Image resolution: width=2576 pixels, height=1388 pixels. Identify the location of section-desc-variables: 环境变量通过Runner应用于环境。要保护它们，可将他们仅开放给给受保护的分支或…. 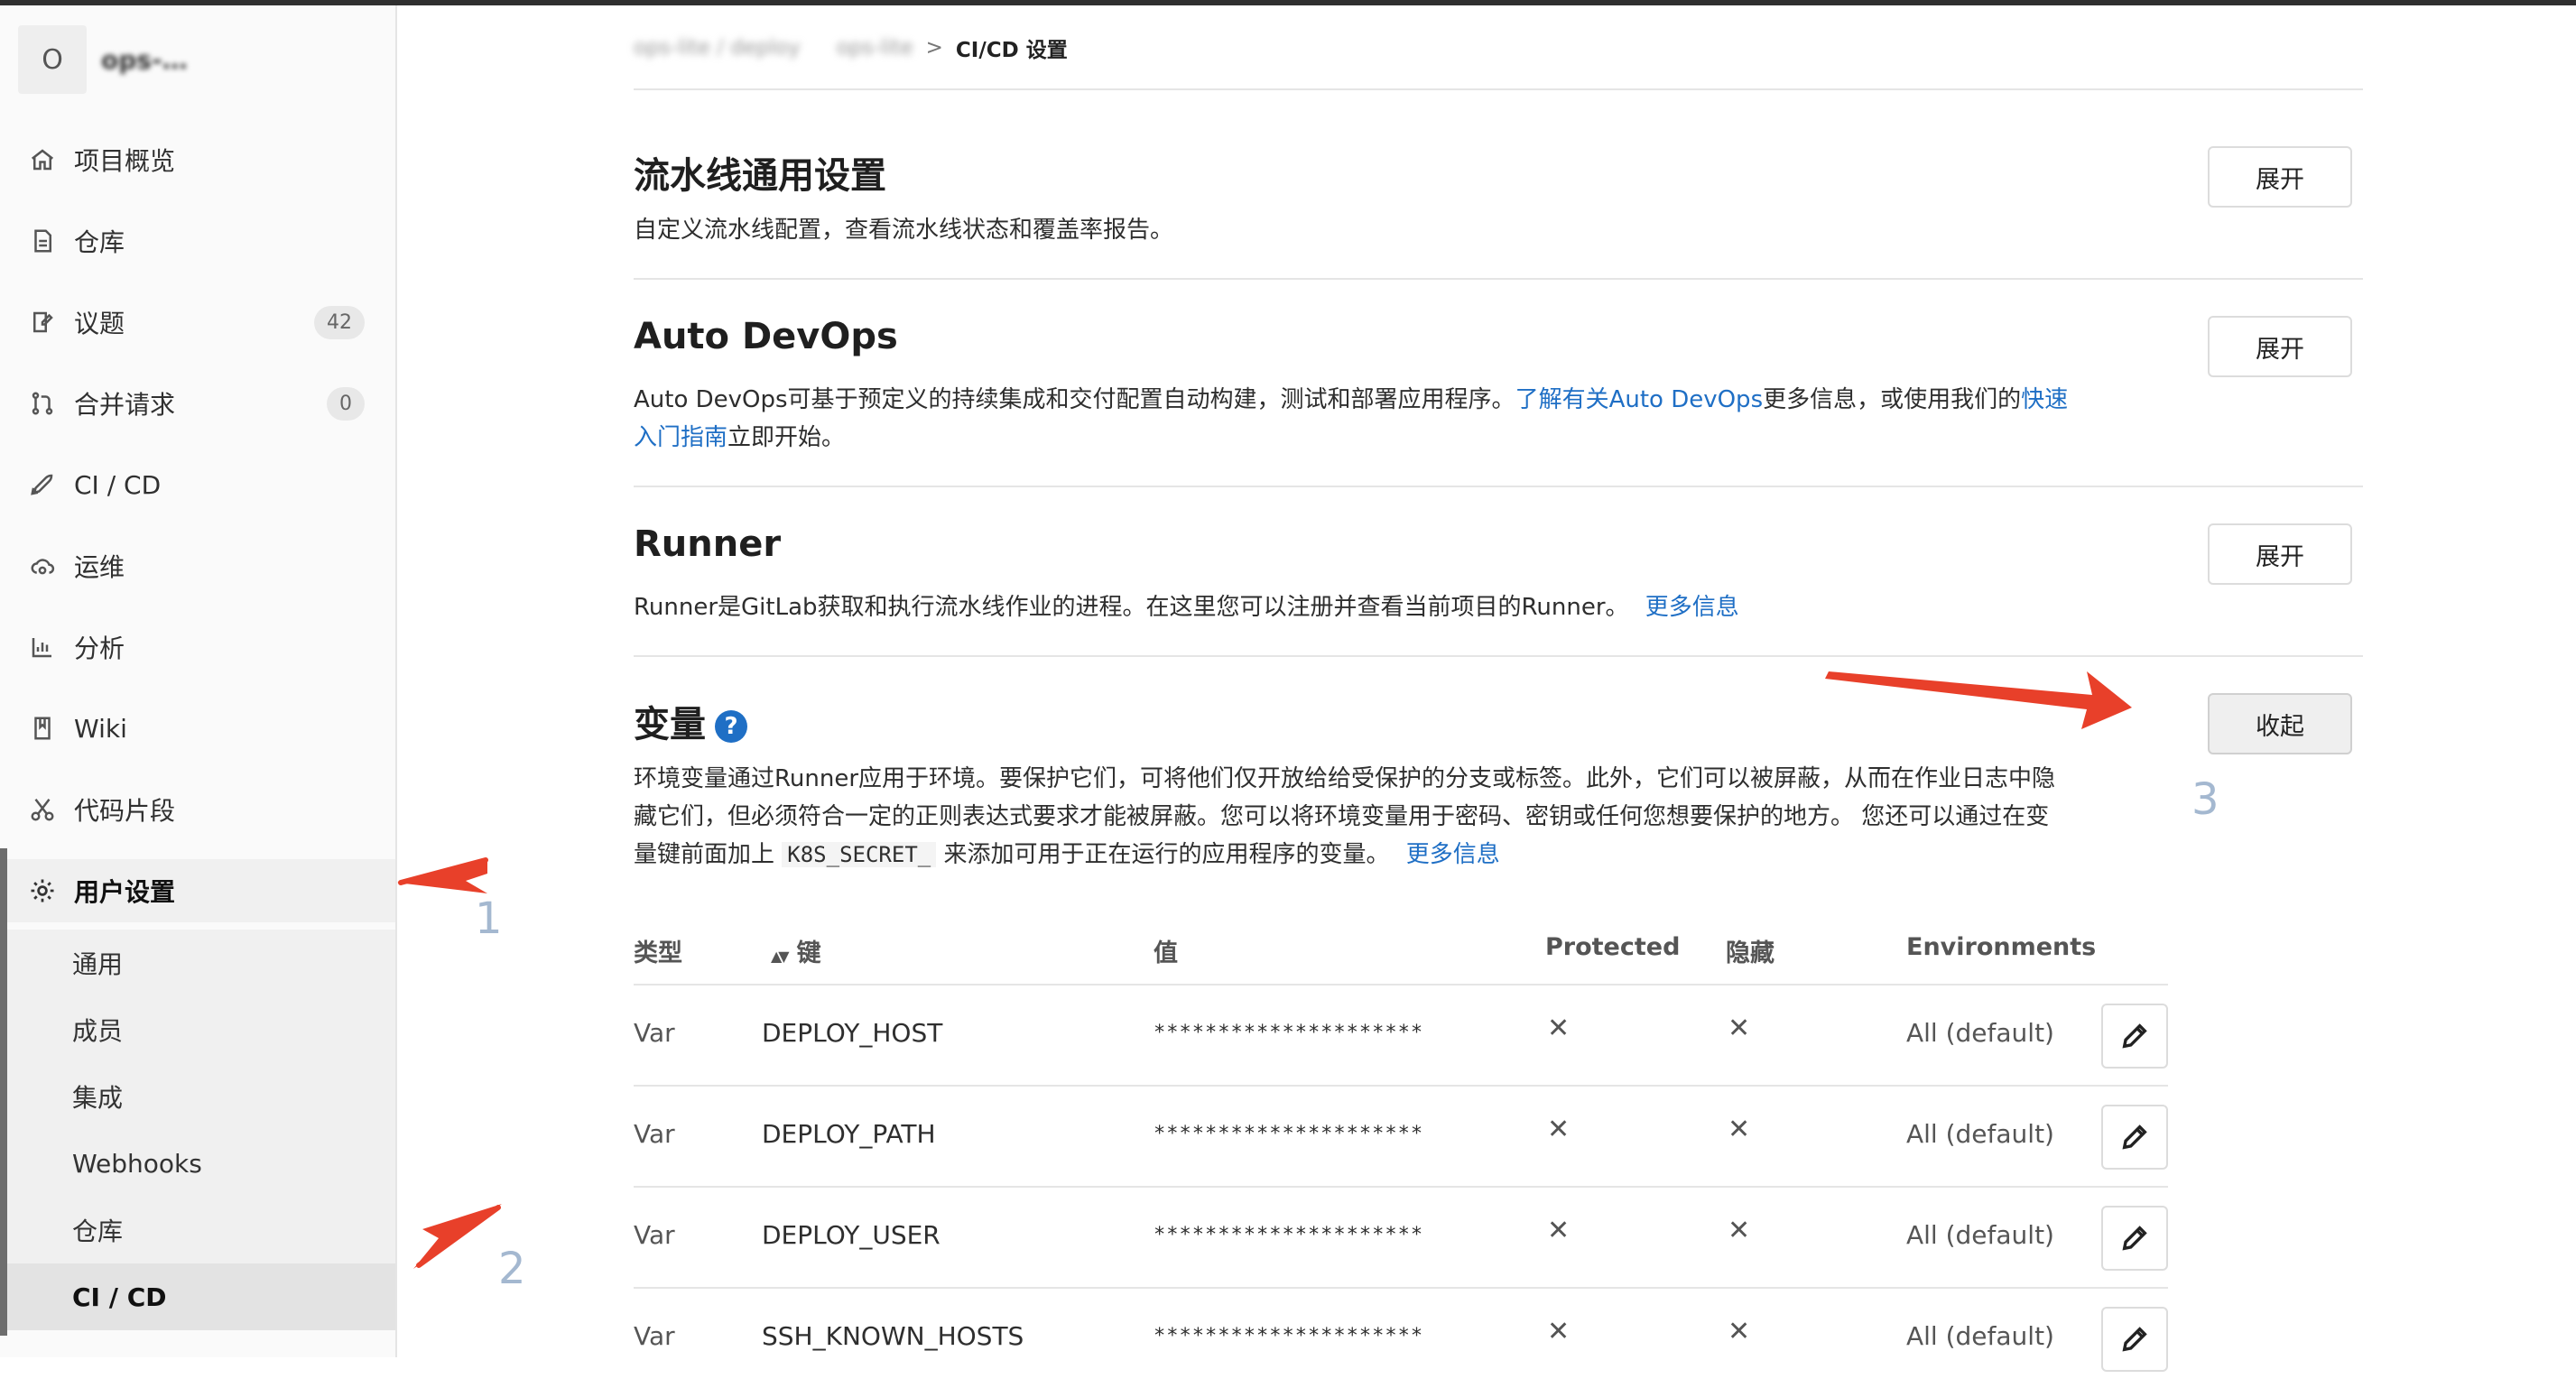
(1401, 817).